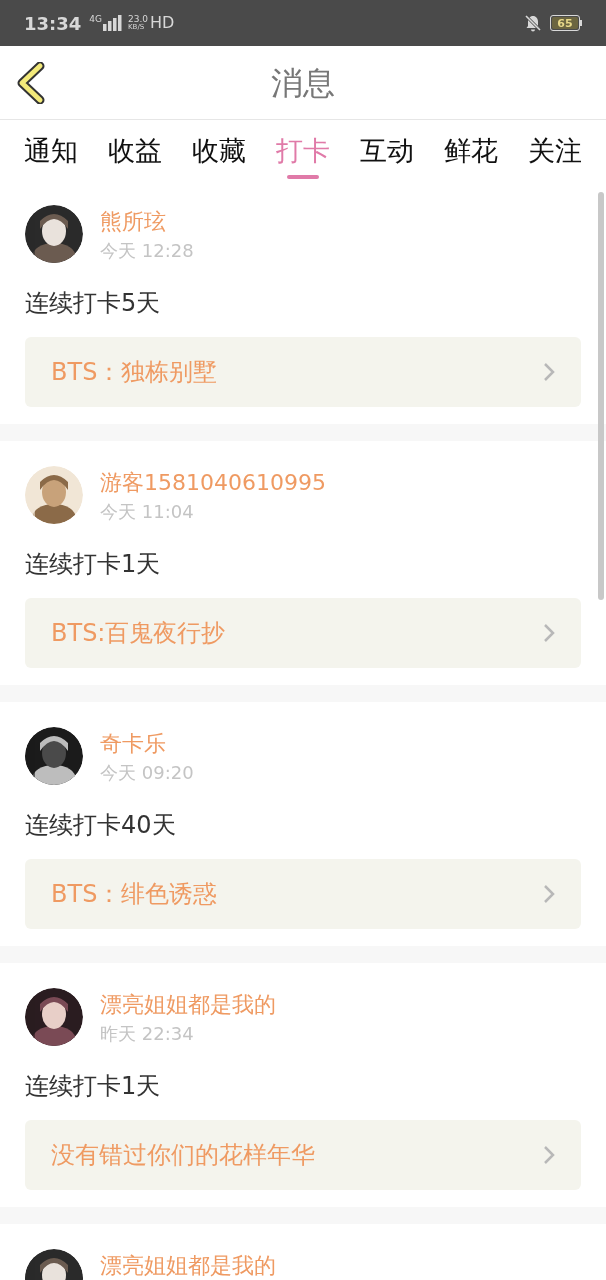 This screenshot has width=606, height=1280. I want to click on timestamp: 昨天 22:34, so click(147, 1034).